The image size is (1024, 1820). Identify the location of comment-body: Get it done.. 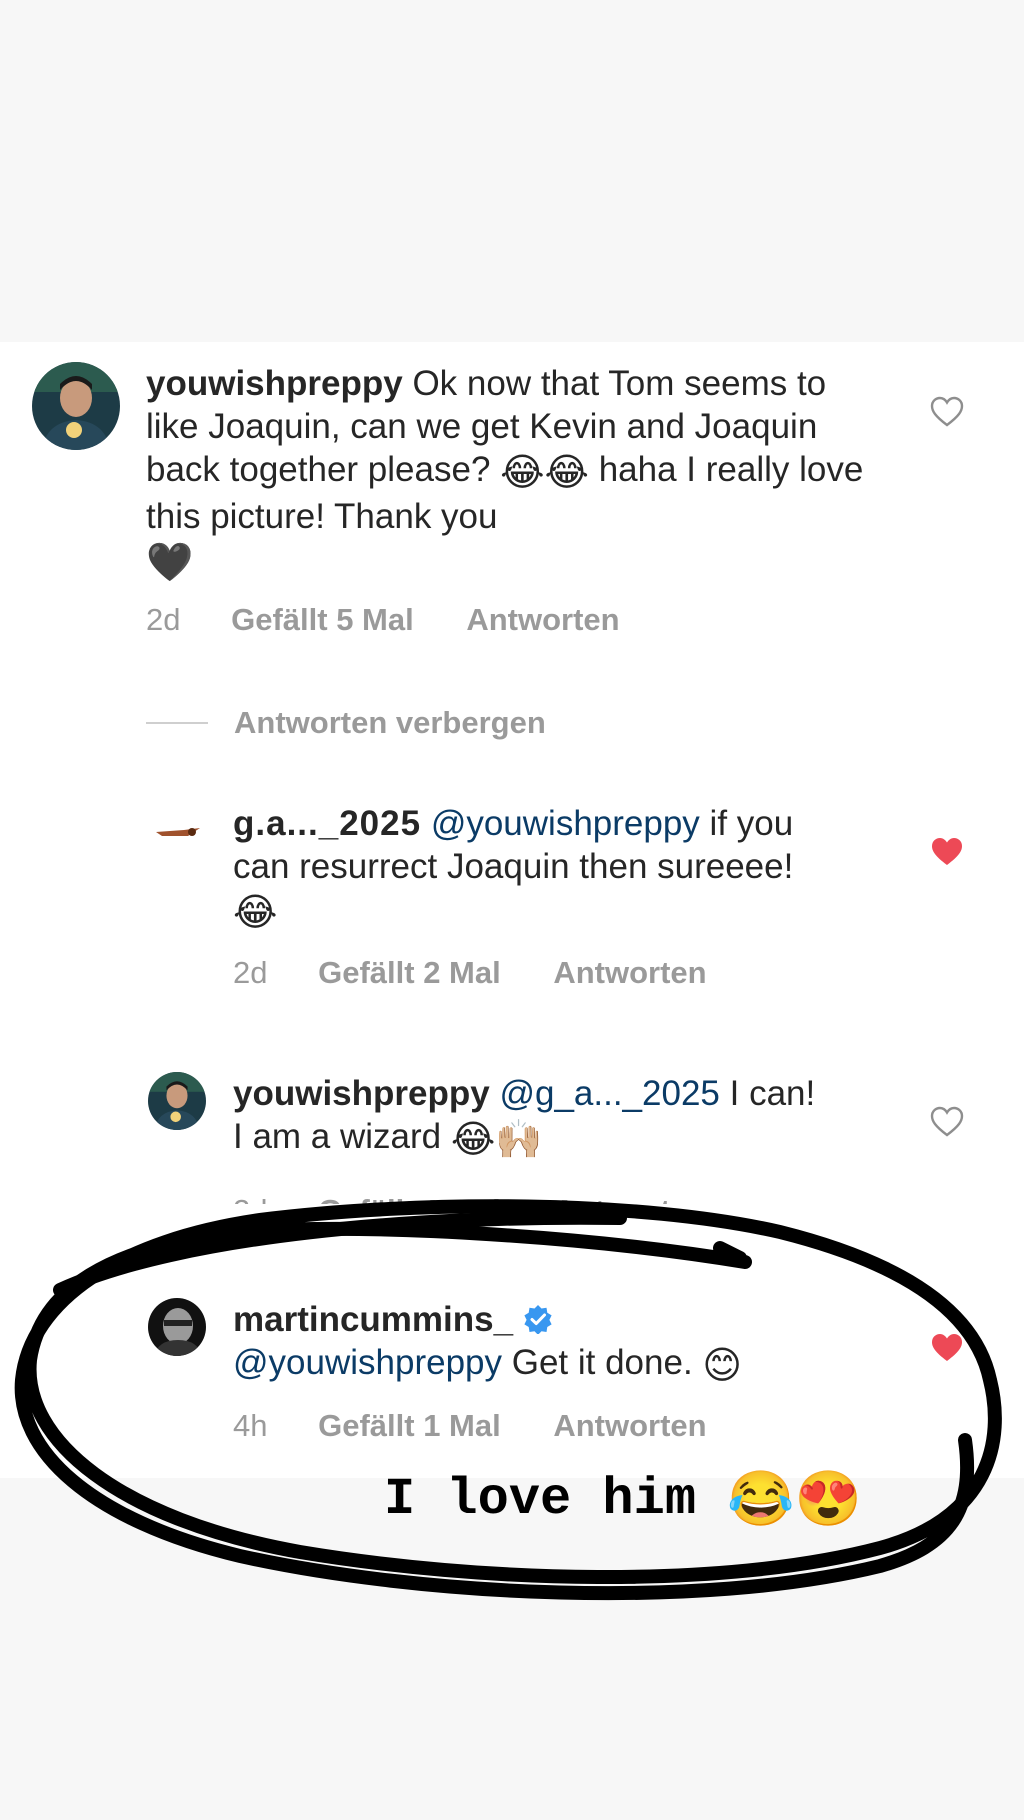
(602, 1362).